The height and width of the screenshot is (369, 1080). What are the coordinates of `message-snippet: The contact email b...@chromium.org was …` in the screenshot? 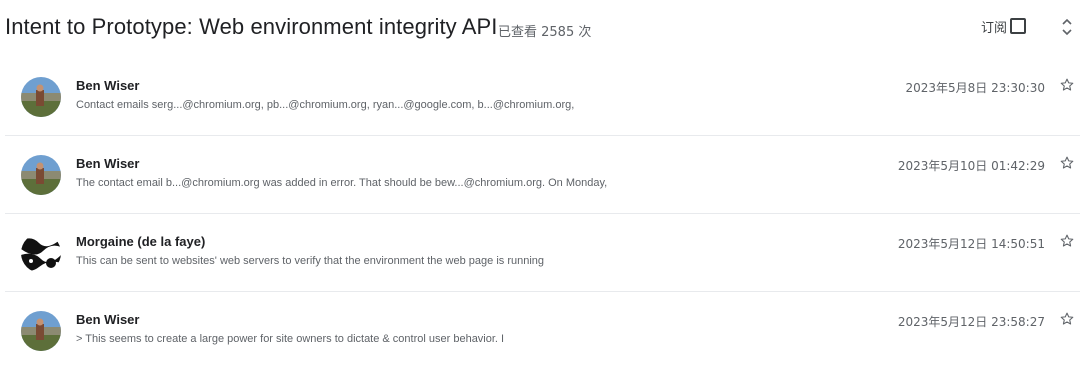 It's located at (342, 183).